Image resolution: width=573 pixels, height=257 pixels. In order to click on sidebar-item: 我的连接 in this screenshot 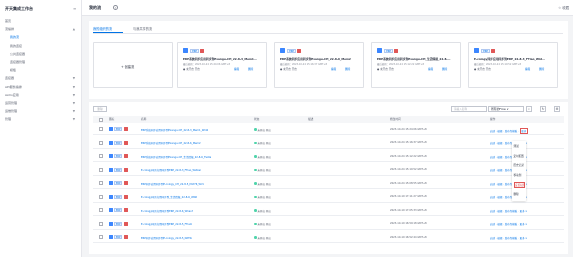, I will do `click(46, 46)`.